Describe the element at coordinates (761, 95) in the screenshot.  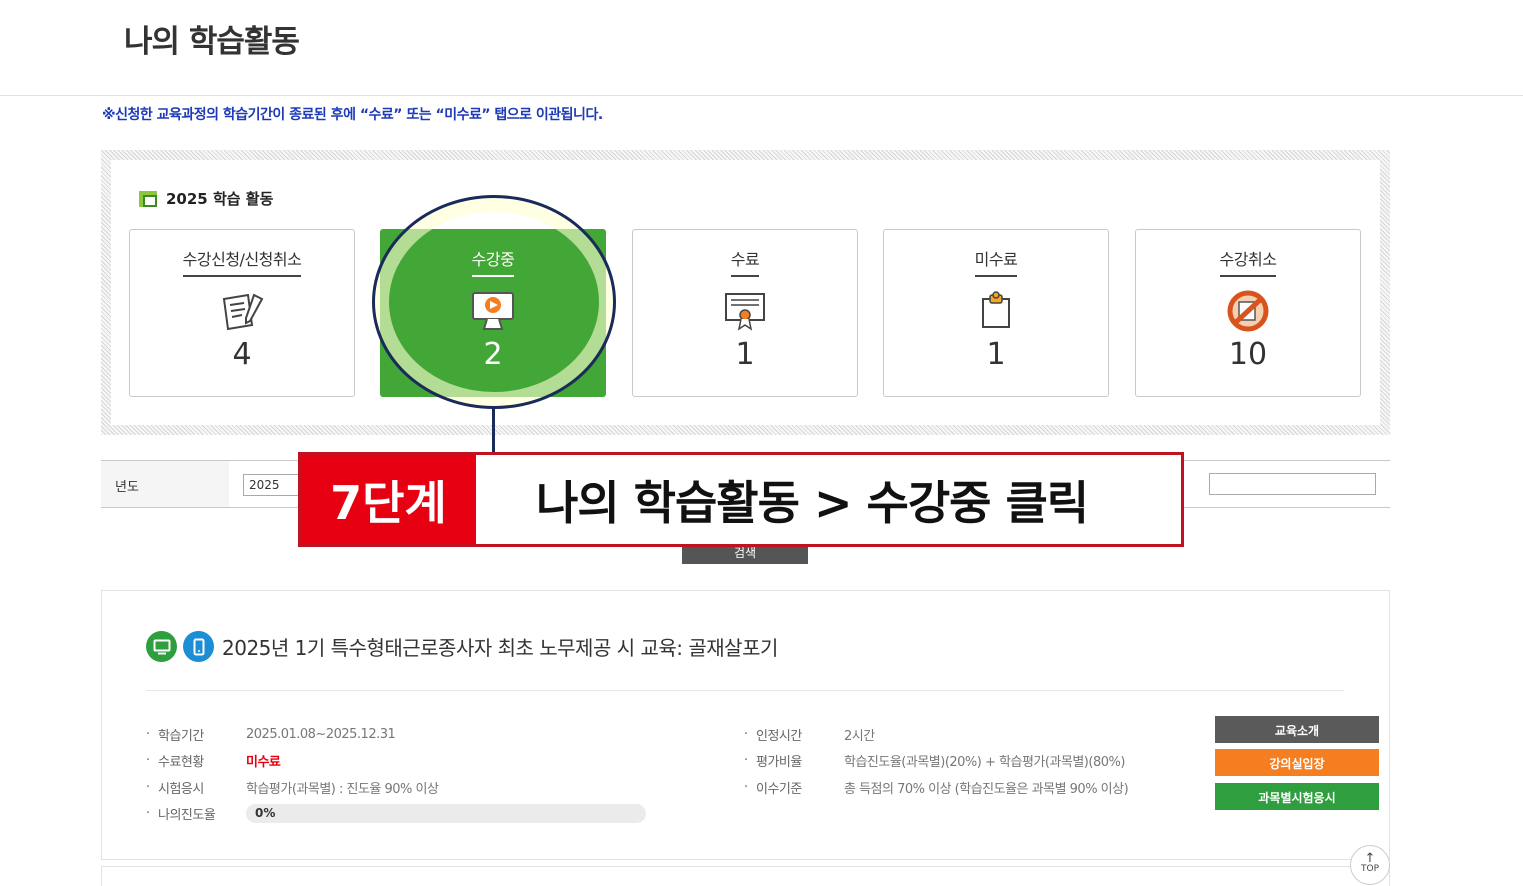
I see `header-divider` at that location.